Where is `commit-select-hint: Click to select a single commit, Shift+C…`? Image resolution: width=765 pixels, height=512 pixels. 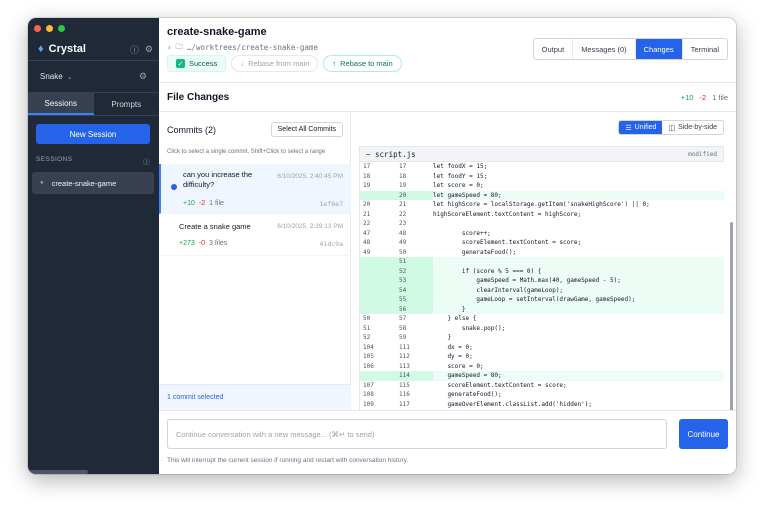 commit-select-hint: Click to select a single commit, Shift+C… is located at coordinates (246, 152).